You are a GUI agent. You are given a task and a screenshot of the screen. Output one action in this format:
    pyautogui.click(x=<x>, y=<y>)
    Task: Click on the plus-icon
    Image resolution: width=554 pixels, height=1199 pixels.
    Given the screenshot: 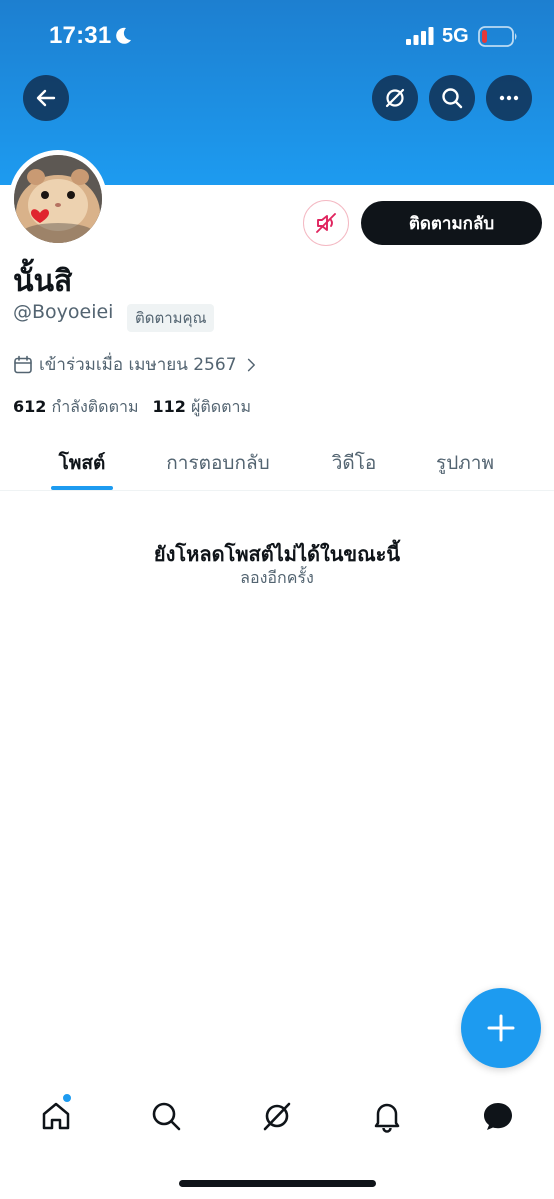 What is the action you would take?
    pyautogui.click(x=501, y=1028)
    